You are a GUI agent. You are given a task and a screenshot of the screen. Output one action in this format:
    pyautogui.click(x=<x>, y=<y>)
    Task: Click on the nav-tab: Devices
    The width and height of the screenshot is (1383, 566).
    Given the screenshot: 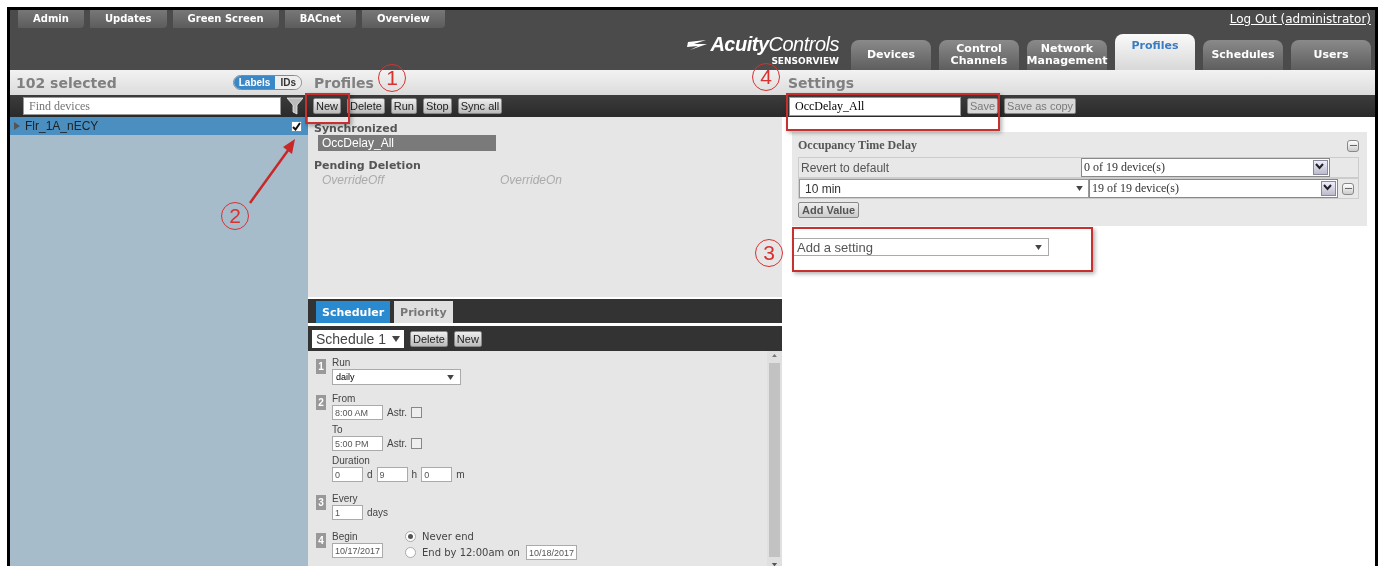 What is the action you would take?
    pyautogui.click(x=891, y=55)
    